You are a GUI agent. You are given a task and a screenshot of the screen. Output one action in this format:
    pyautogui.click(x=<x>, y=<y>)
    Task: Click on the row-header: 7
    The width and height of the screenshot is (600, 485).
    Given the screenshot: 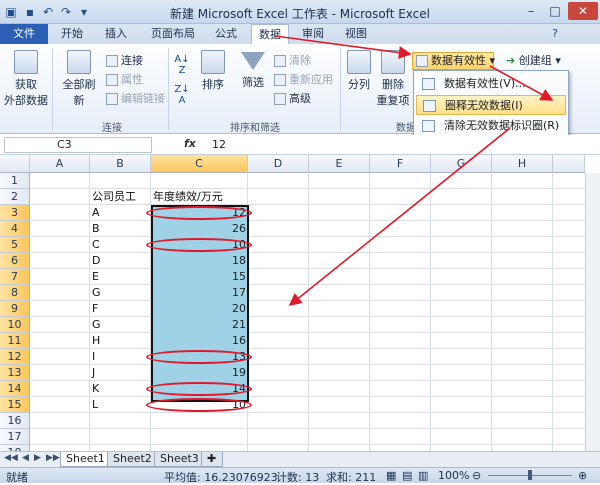 What is the action you would take?
    pyautogui.click(x=15, y=277)
    